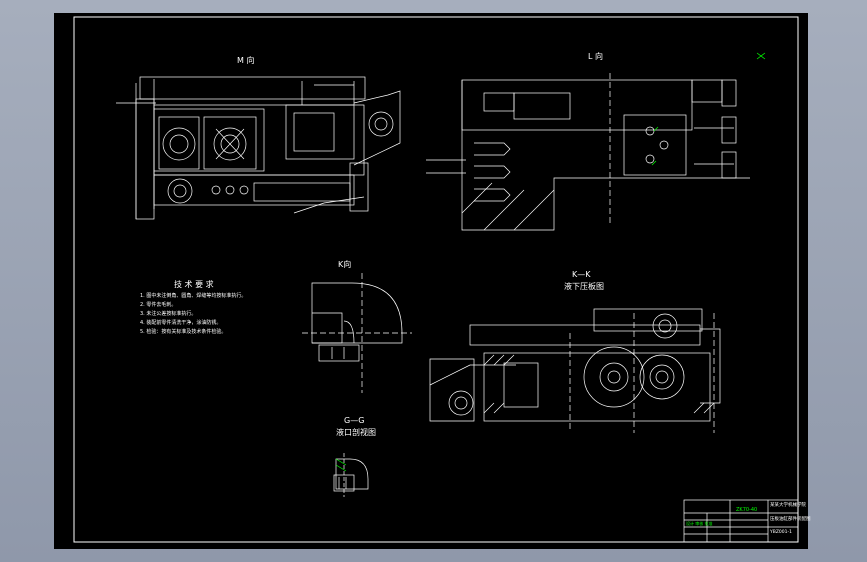  Describe the element at coordinates (194, 284) in the screenshot. I see `tech-requirements-title: 技 术 要 求` at that location.